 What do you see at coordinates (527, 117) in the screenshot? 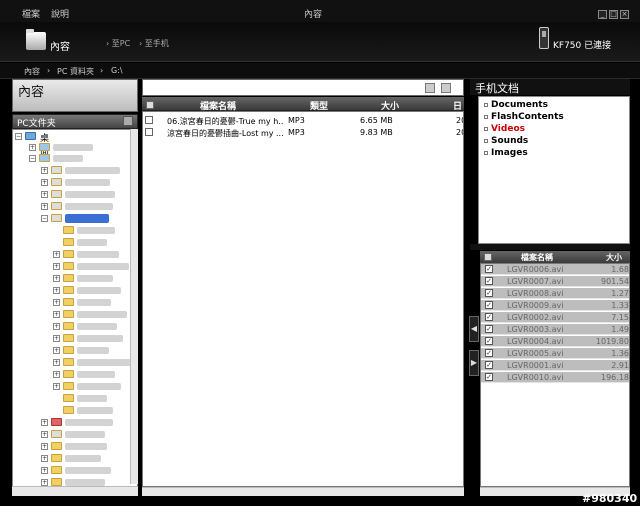
I see `doc-folder-flashcontents: FlashContents` at bounding box center [527, 117].